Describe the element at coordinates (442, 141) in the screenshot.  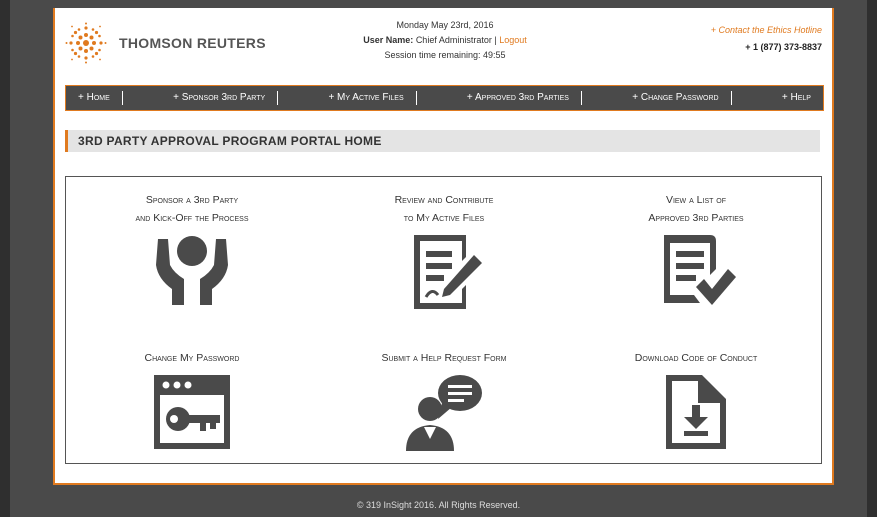
I see `section-title: 3RD PARTY APPROVAL PROGRAM PORTAL HOME` at that location.